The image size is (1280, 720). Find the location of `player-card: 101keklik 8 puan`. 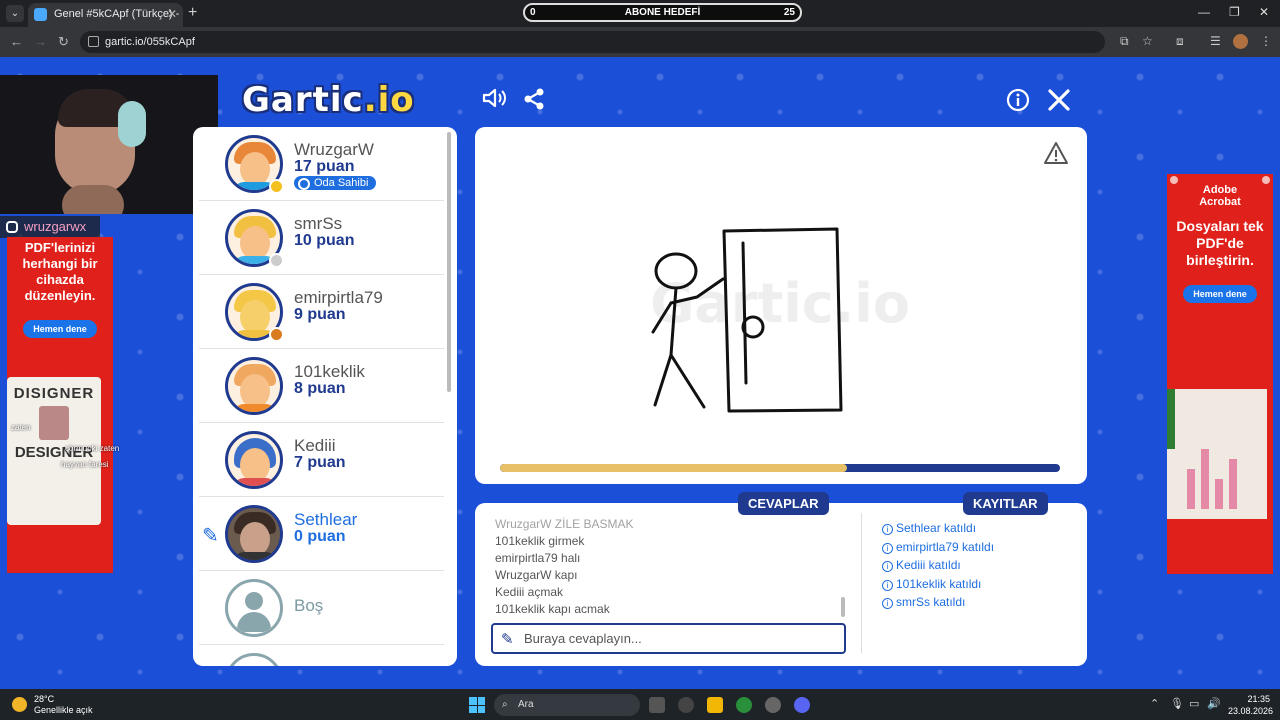

player-card: 101keklik 8 puan is located at coordinates (321, 386).